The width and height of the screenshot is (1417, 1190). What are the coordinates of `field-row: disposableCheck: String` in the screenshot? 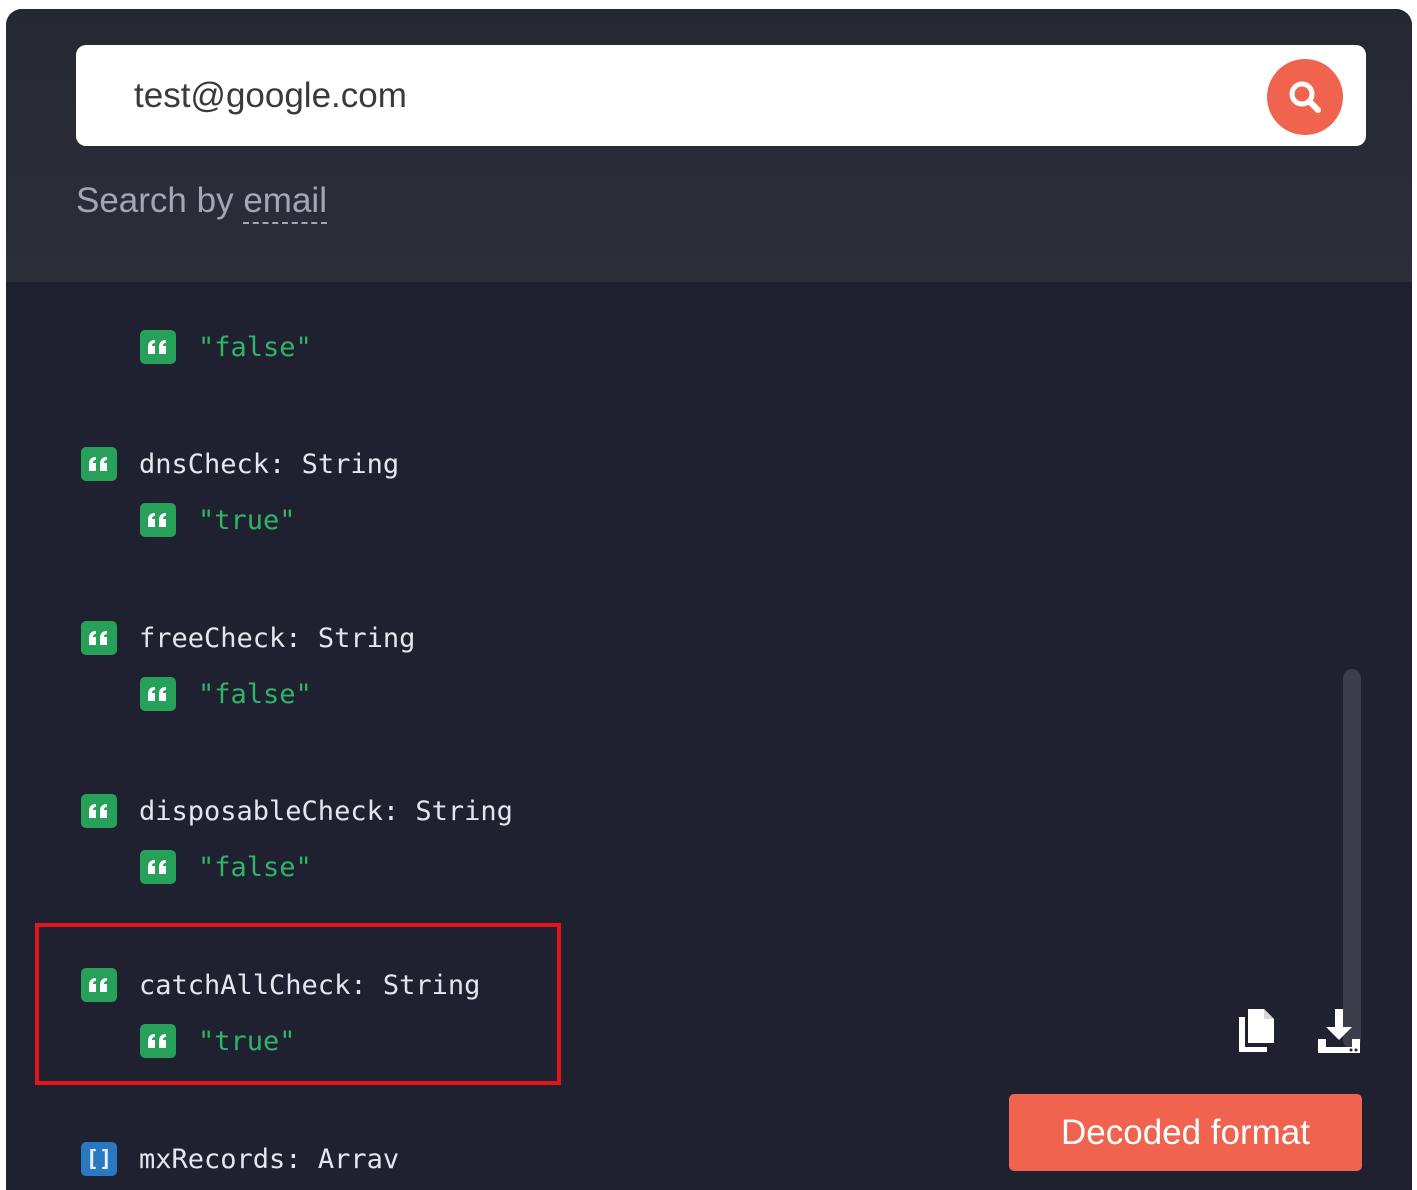 It's located at (297, 811).